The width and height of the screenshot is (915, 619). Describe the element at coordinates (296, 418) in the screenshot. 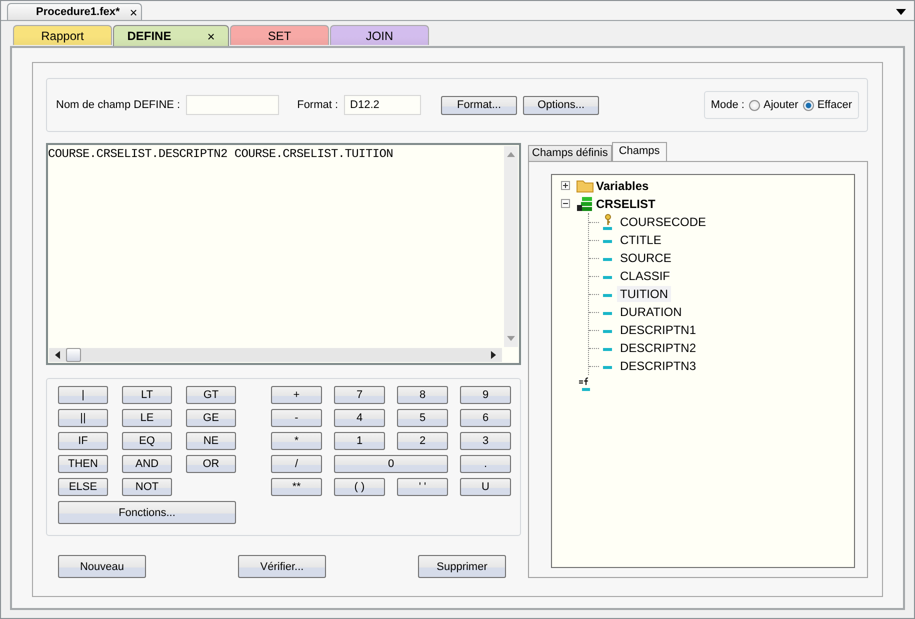

I see `keypad-key: -` at that location.